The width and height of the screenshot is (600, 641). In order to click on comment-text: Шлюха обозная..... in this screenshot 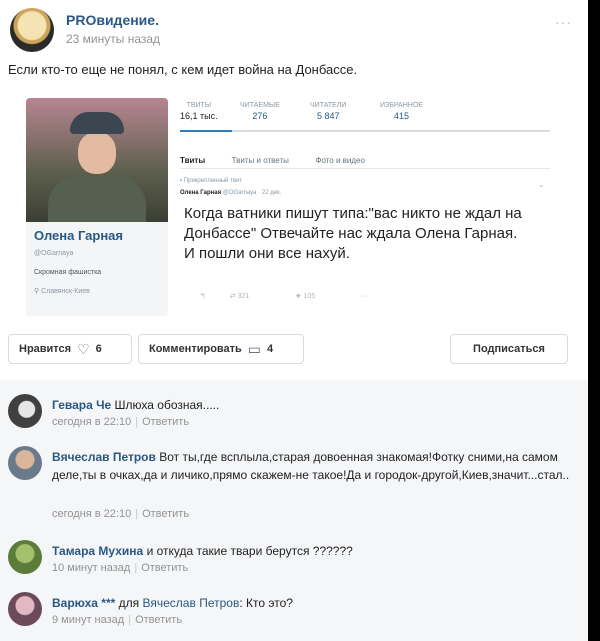, I will do `click(167, 405)`.